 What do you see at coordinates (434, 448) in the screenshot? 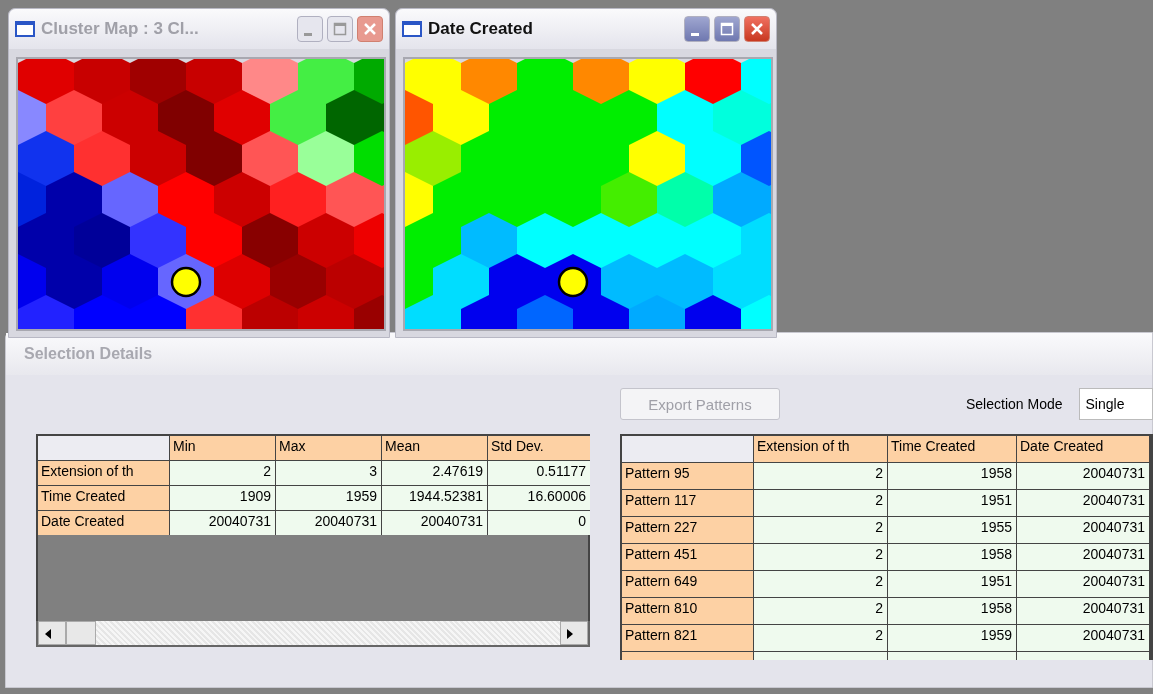
I see `column-header: Mean` at bounding box center [434, 448].